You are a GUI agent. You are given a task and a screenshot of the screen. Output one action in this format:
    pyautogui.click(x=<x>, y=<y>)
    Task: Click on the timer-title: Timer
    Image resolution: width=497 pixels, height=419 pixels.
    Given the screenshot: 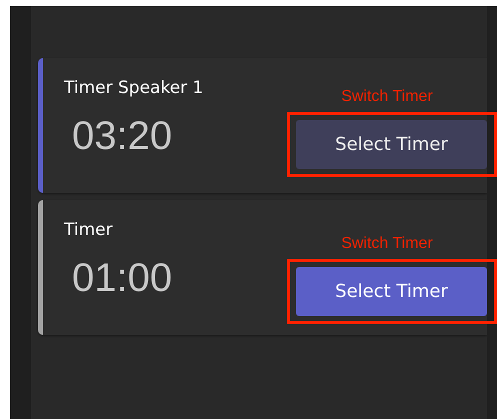 What is the action you would take?
    pyautogui.click(x=89, y=230)
    